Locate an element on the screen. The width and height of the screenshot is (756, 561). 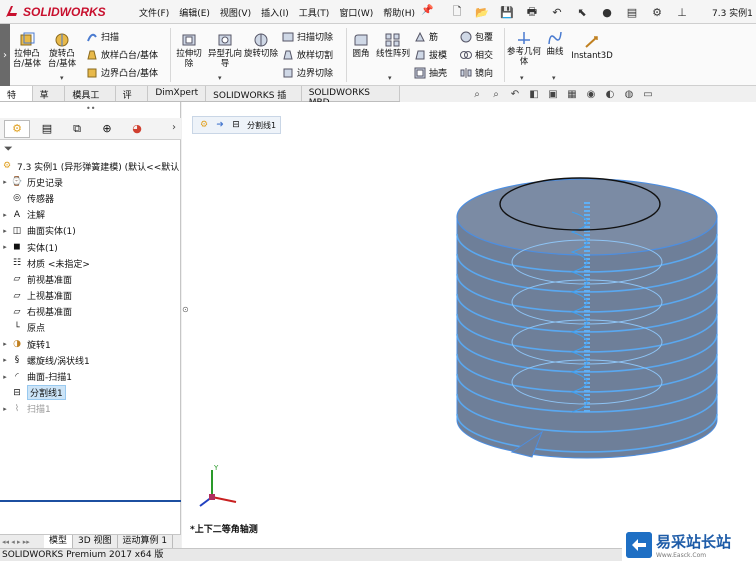
split-line-icon: ⊟ is located at coordinates (236, 125).